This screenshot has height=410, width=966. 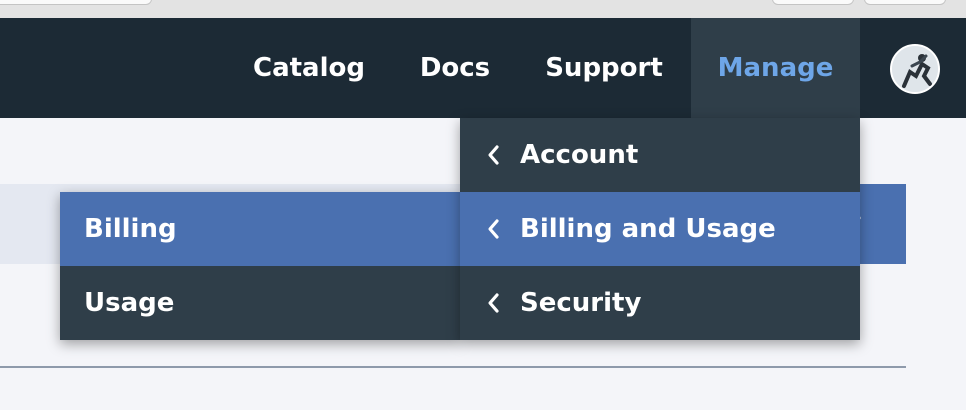 I want to click on manage-item-security: Security, so click(x=660, y=303).